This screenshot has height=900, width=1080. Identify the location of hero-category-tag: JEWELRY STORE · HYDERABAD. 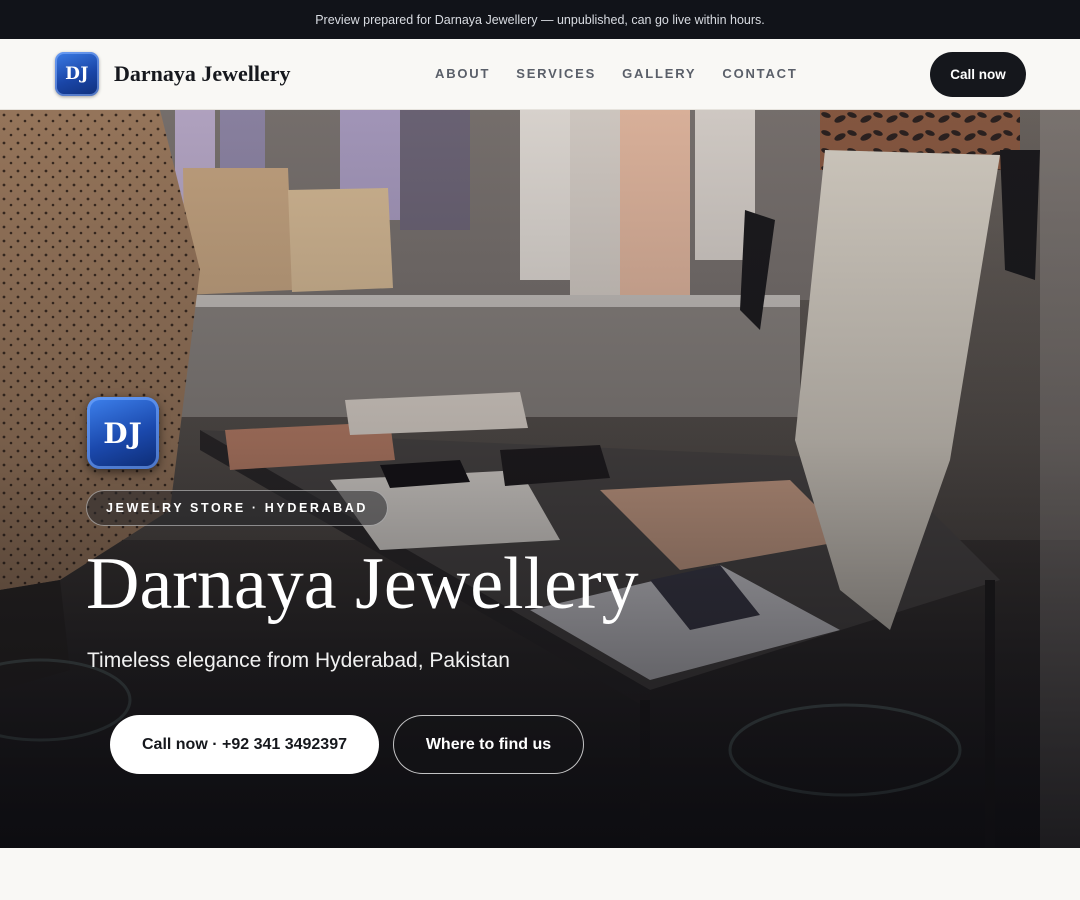
(237, 508).